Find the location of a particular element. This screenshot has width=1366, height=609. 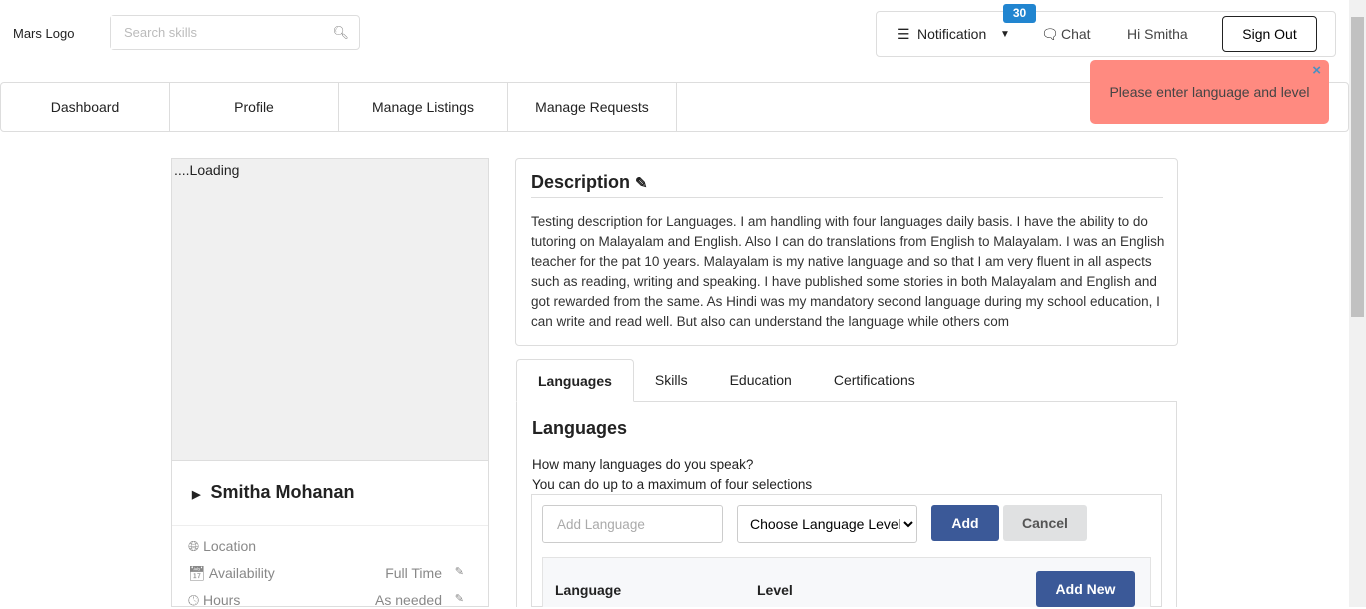

scrollbar-thumb is located at coordinates (1357, 167).